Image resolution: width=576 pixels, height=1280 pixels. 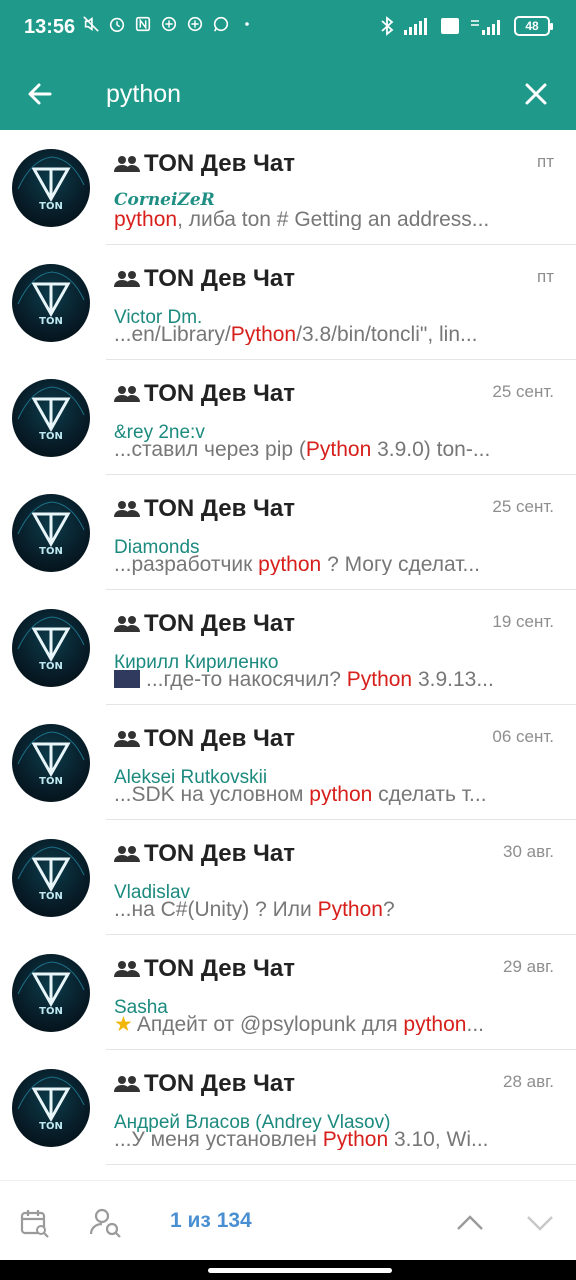 I want to click on chevron-up-icon, so click(x=470, y=1222).